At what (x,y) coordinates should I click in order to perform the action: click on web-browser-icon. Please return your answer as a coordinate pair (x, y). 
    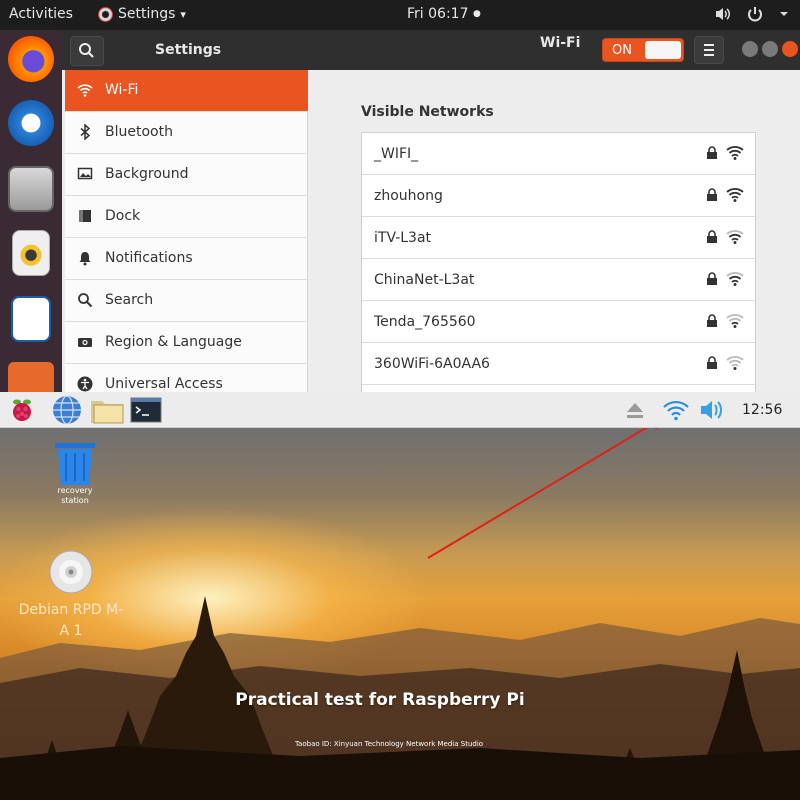
    Looking at the image, I should click on (67, 410).